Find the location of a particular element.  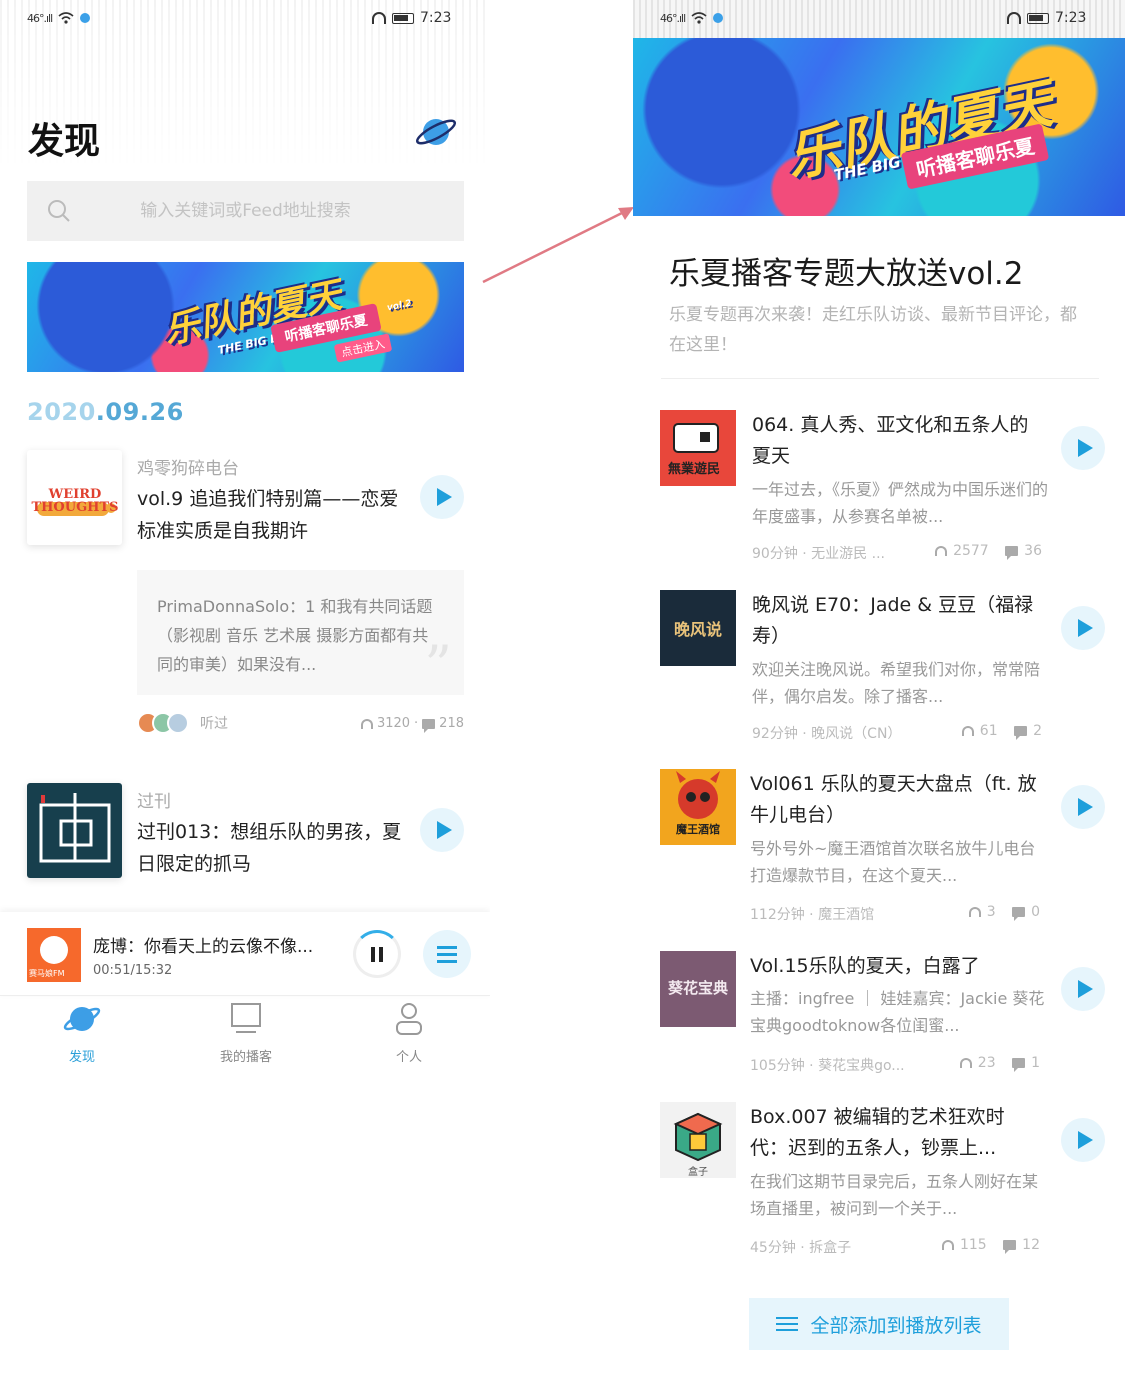

comment-count: 2 is located at coordinates (1037, 731).